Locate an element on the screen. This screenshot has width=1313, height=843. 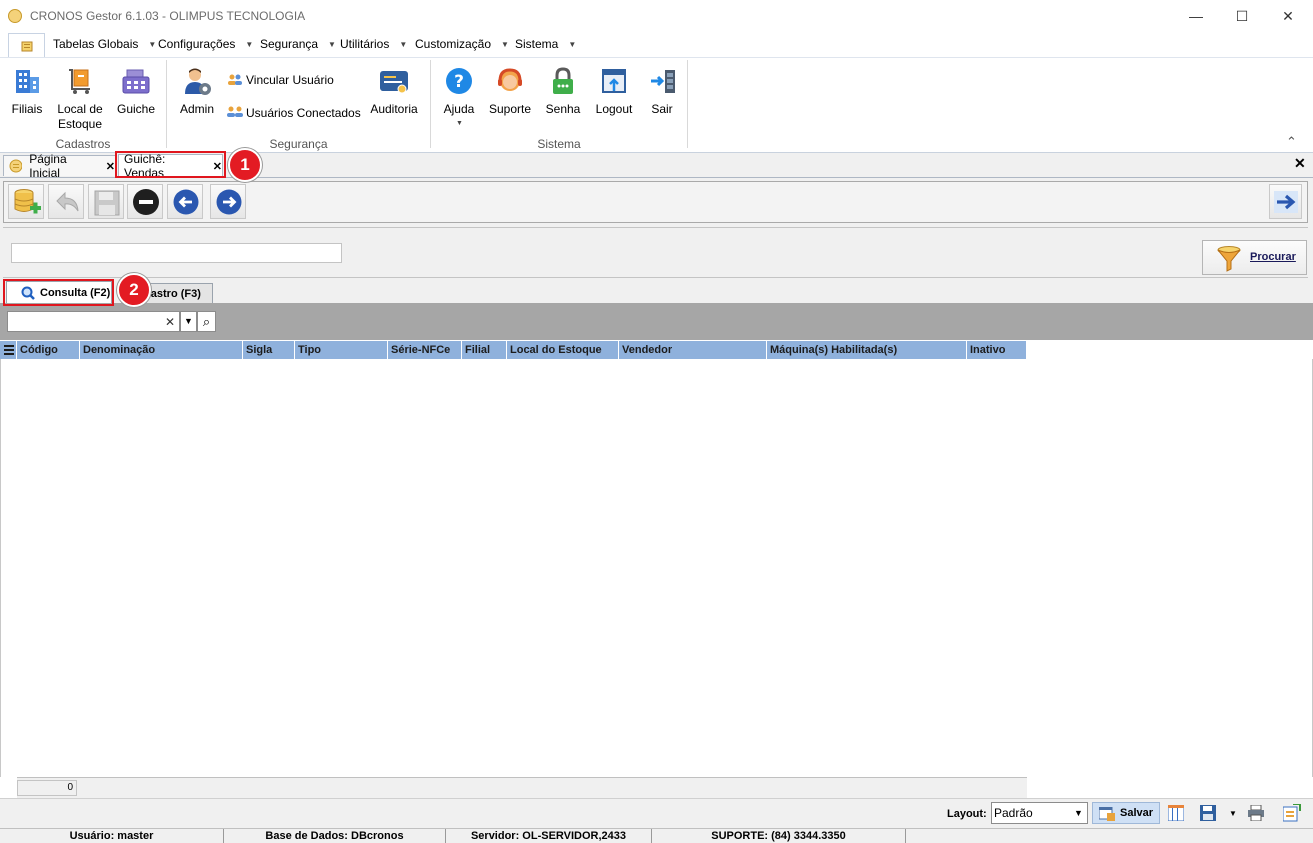
audit-card-icon is located at coordinates (394, 82).